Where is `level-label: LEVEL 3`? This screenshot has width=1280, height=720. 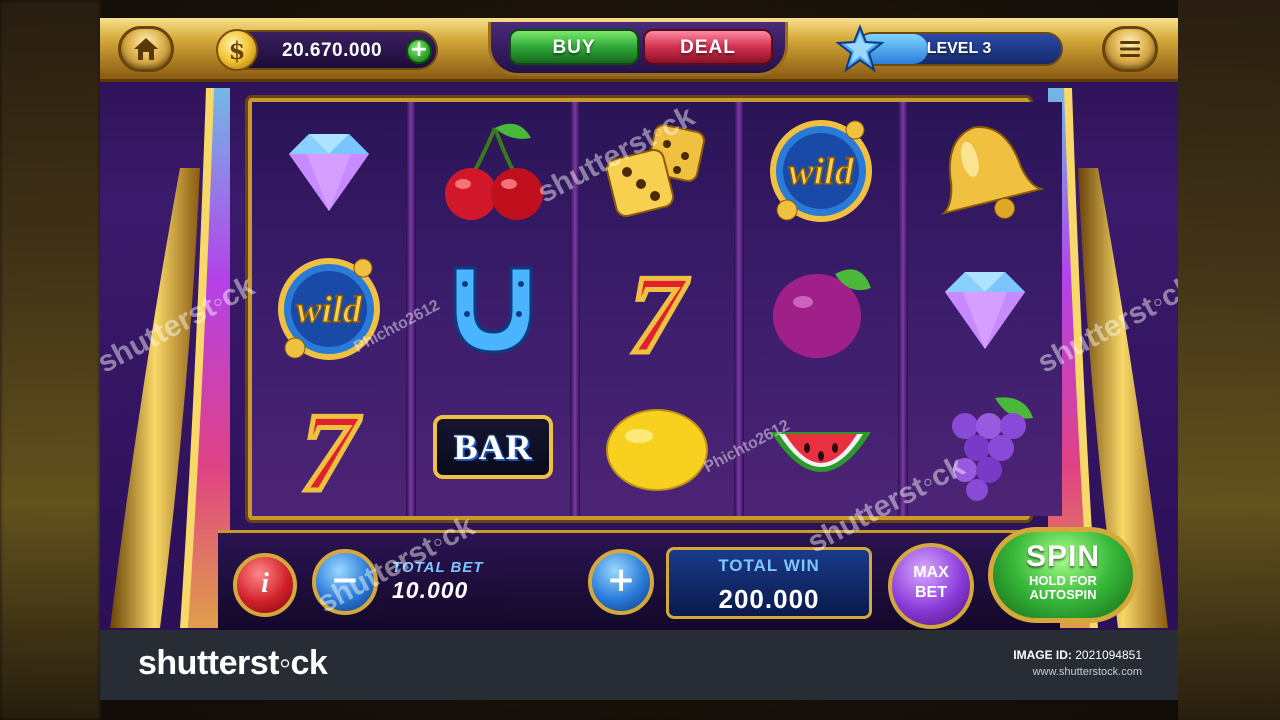 level-label: LEVEL 3 is located at coordinates (959, 48).